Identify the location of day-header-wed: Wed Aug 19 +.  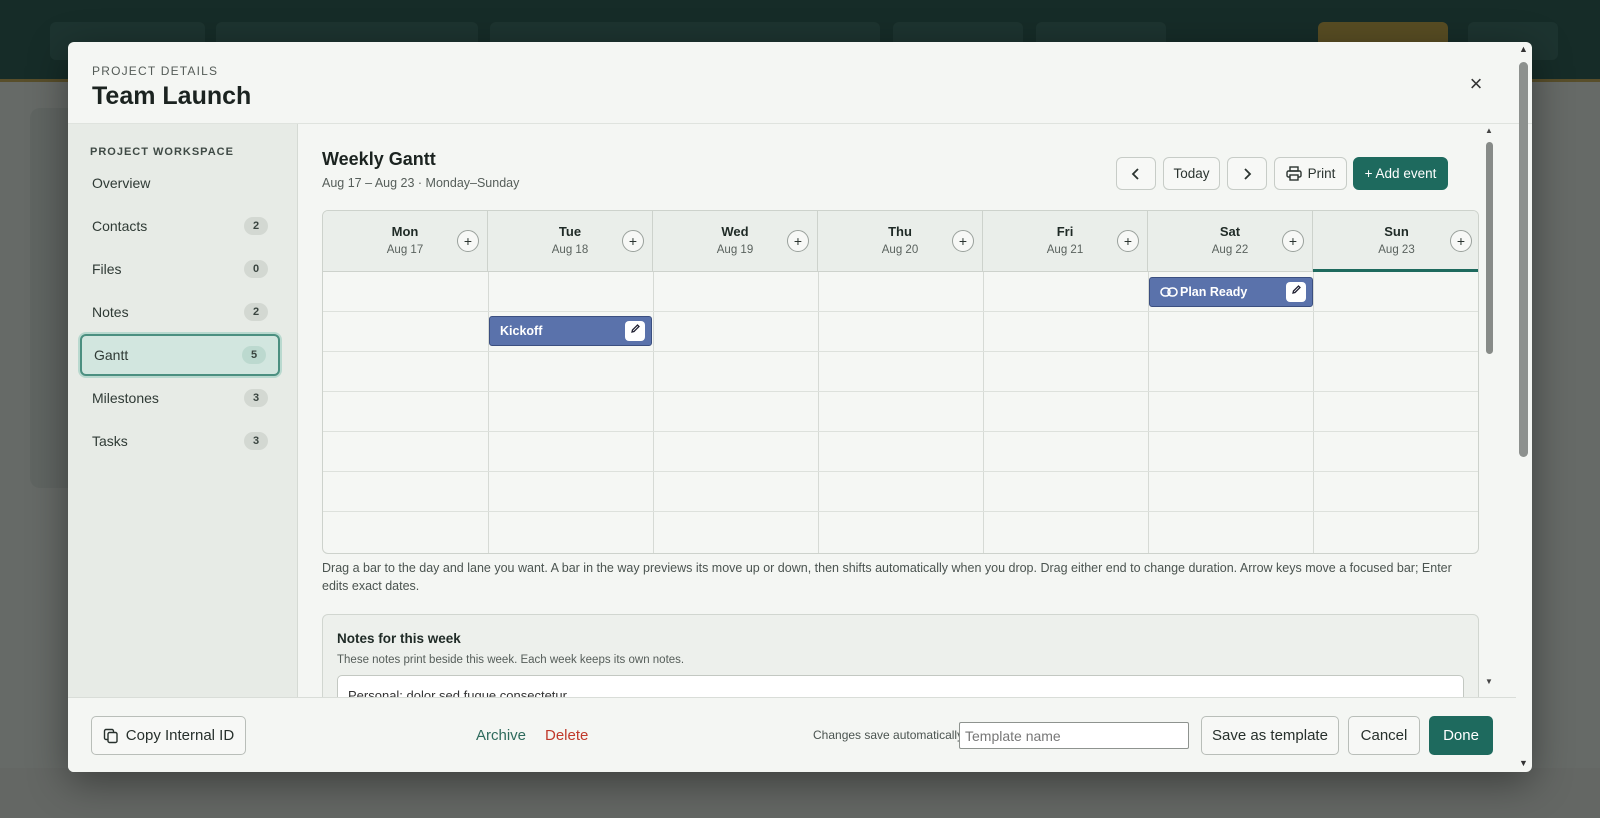
(735, 241).